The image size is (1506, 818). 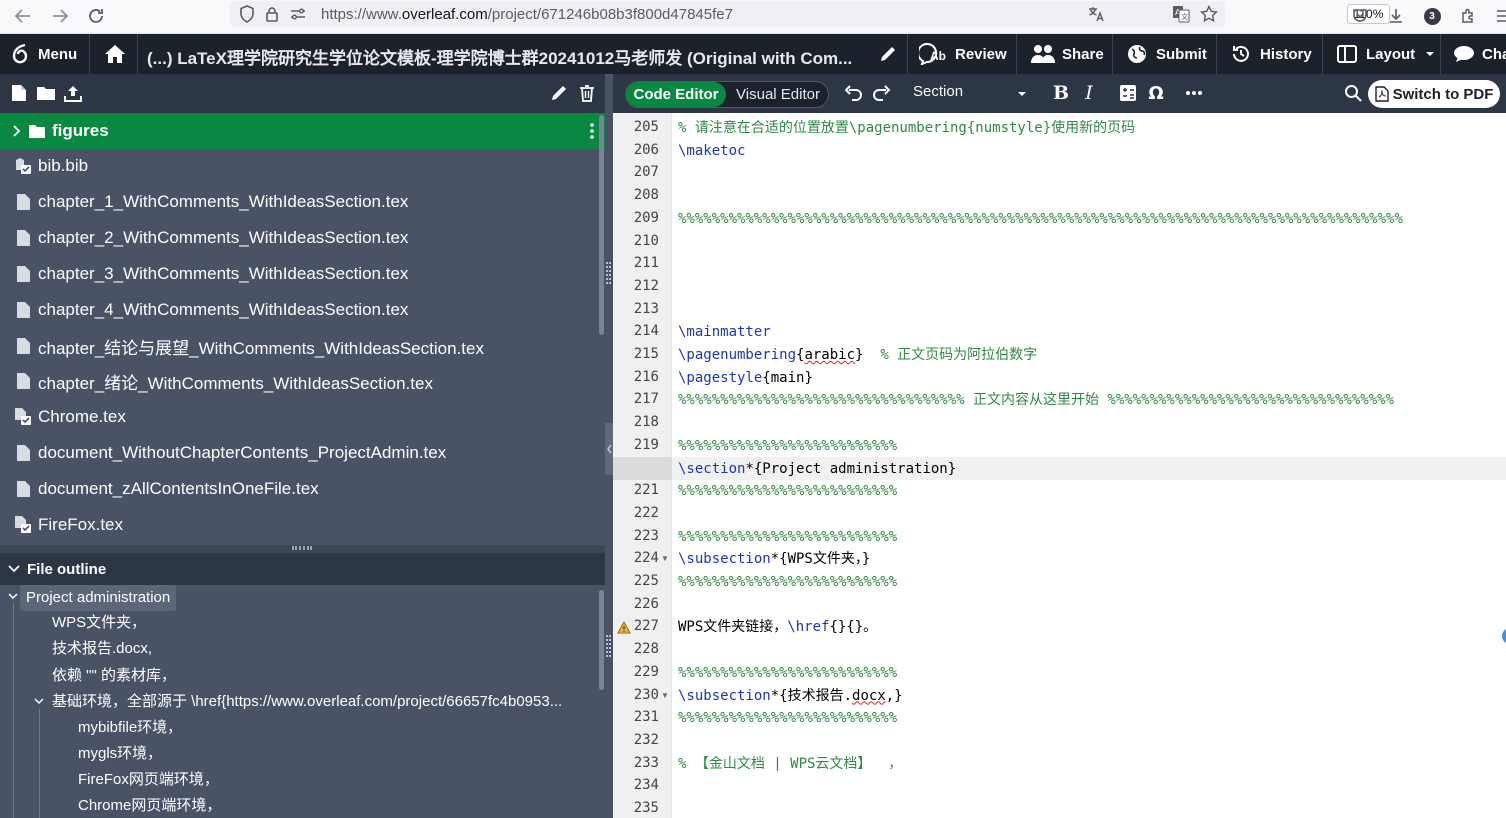 What do you see at coordinates (302, 569) in the screenshot?
I see `file-outline-header: File outline` at bounding box center [302, 569].